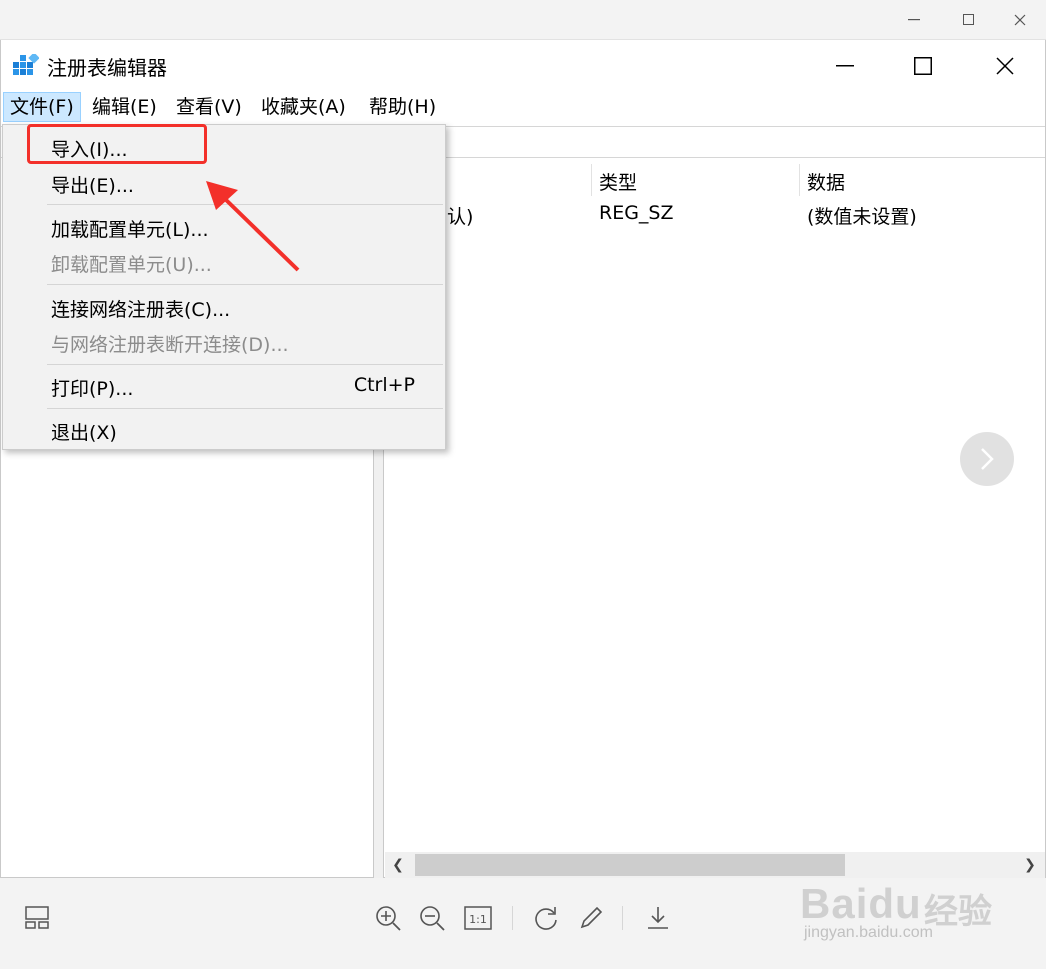 The height and width of the screenshot is (969, 1046). I want to click on zoom-in-icon, so click(388, 918).